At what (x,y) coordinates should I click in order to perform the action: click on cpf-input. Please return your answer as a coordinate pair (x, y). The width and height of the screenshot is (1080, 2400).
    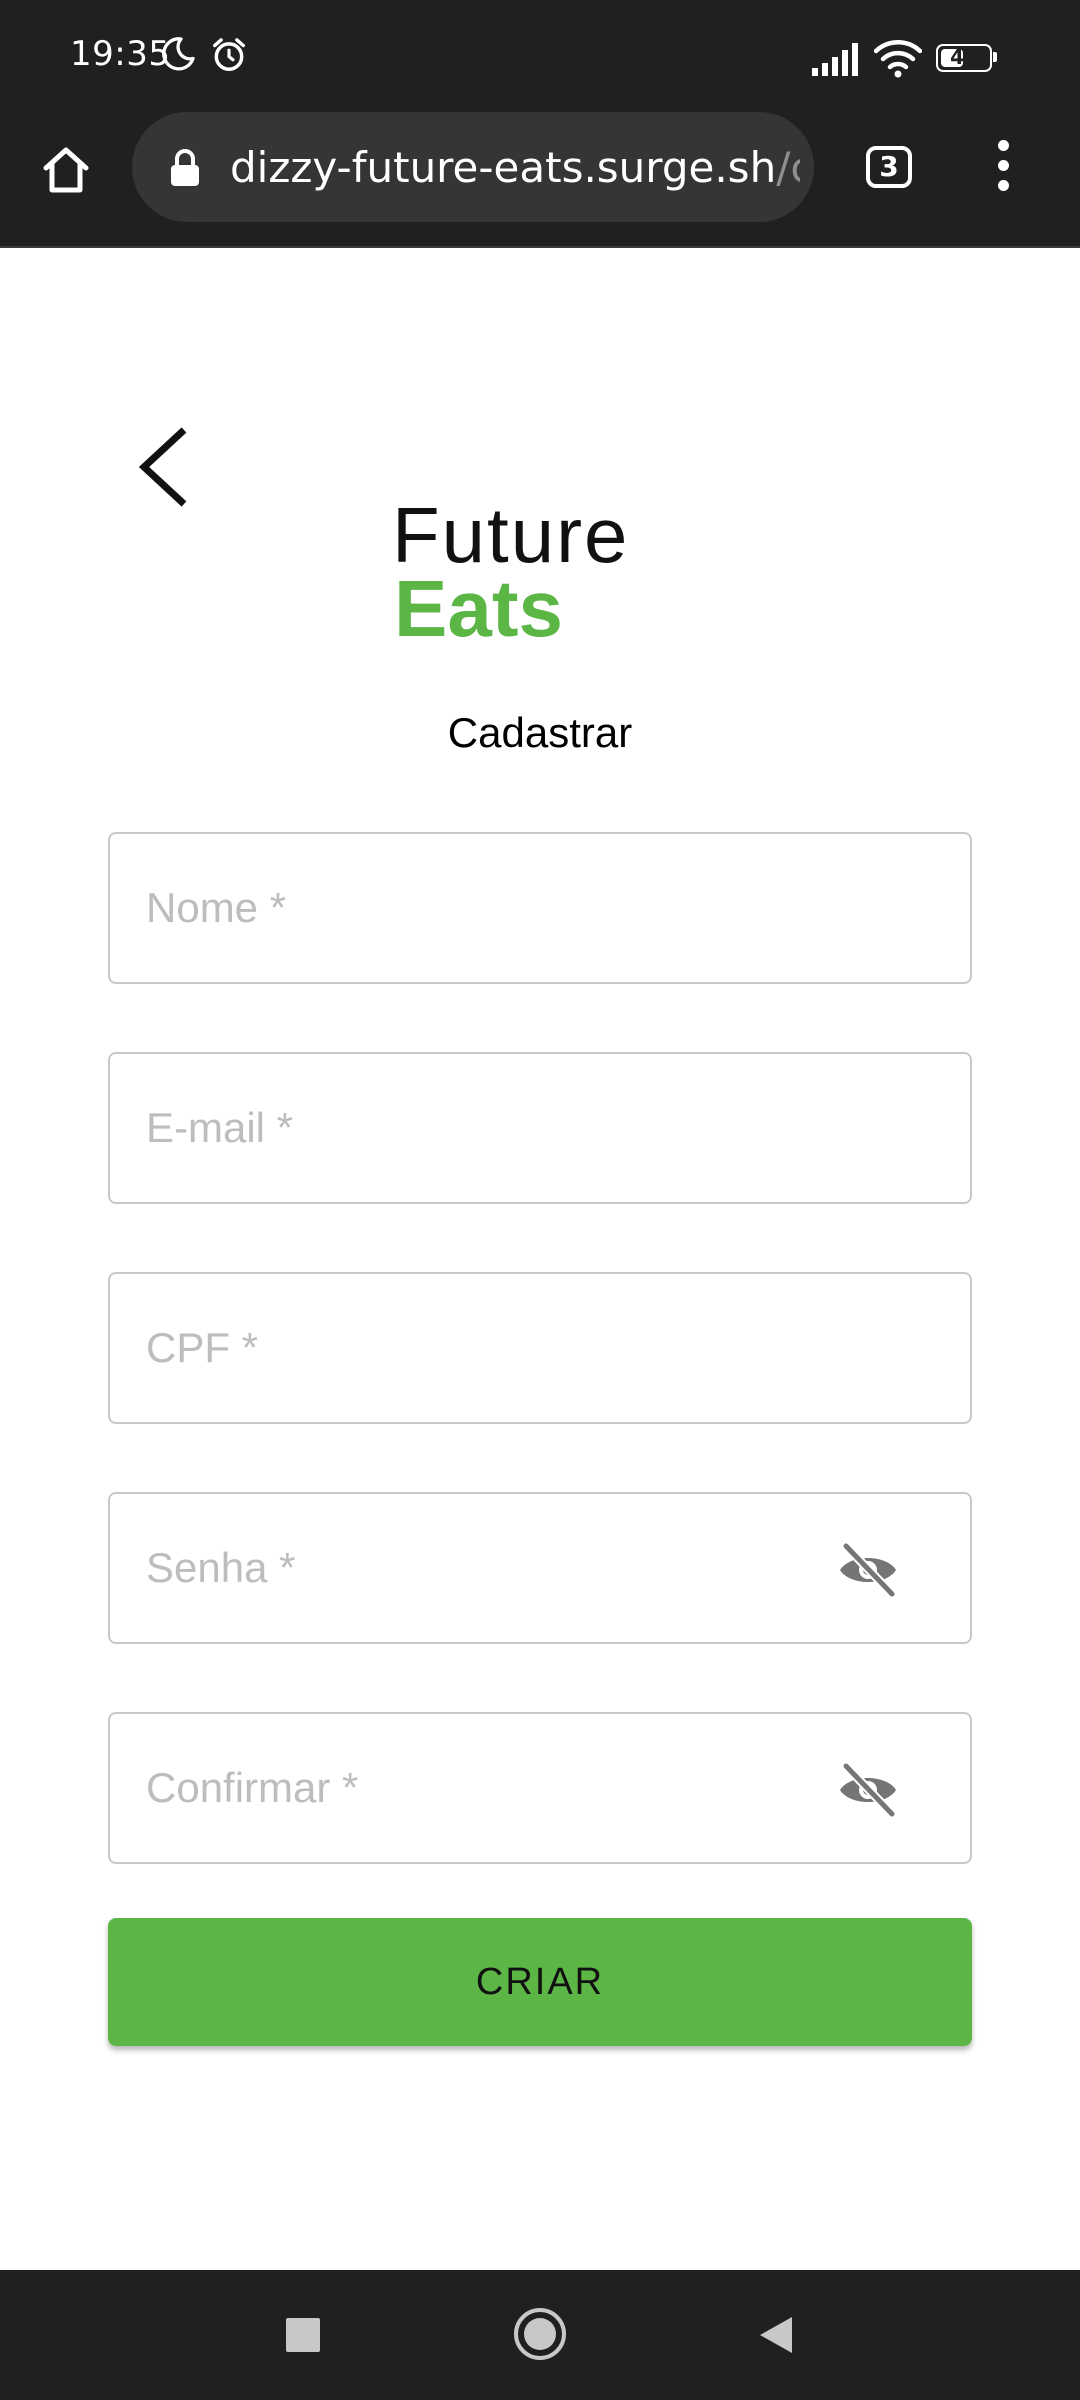
    Looking at the image, I should click on (540, 1348).